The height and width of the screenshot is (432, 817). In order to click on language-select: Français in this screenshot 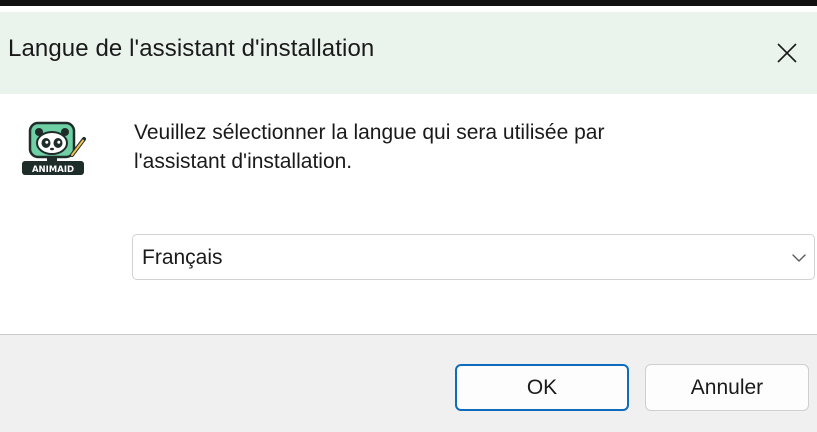, I will do `click(473, 257)`.